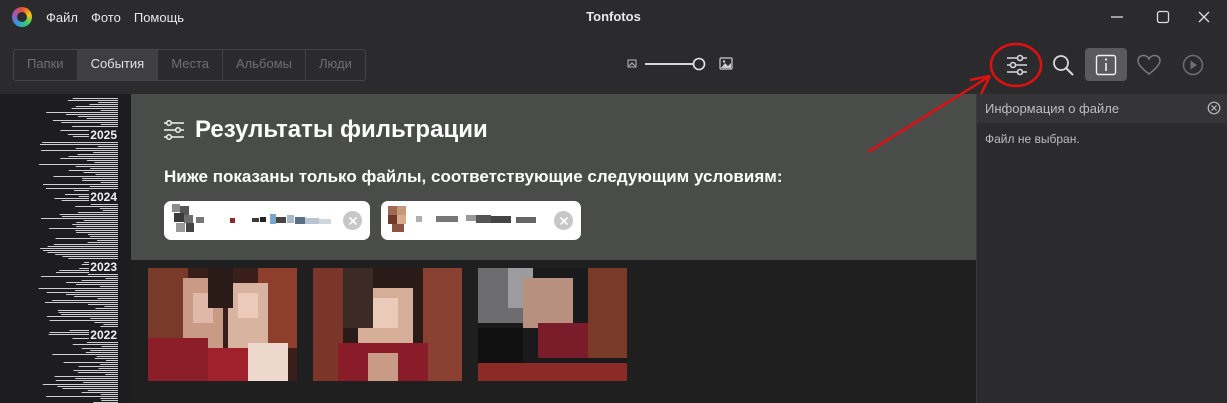 This screenshot has height=403, width=1227. Describe the element at coordinates (46, 65) in the screenshot. I see `tab-folders: Папки` at that location.